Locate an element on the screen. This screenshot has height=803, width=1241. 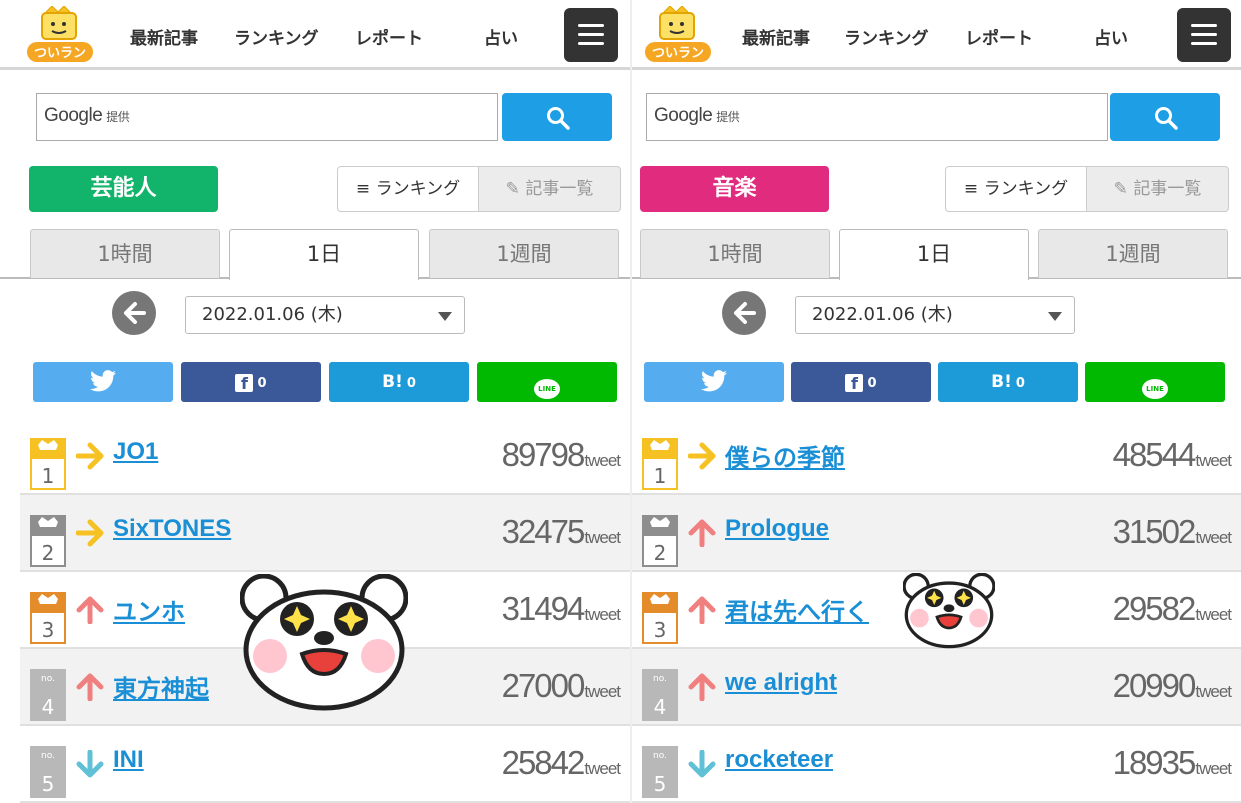
ranking-title-link: rocketeer is located at coordinates (779, 760).